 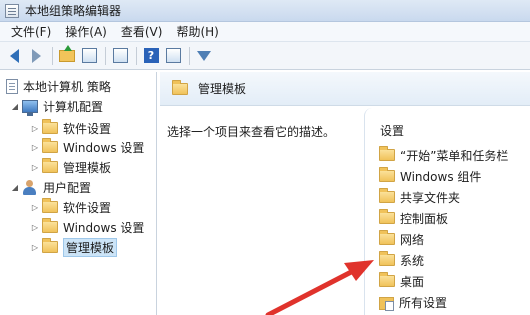 What do you see at coordinates (424, 218) in the screenshot?
I see `setting-label: 控制面板` at bounding box center [424, 218].